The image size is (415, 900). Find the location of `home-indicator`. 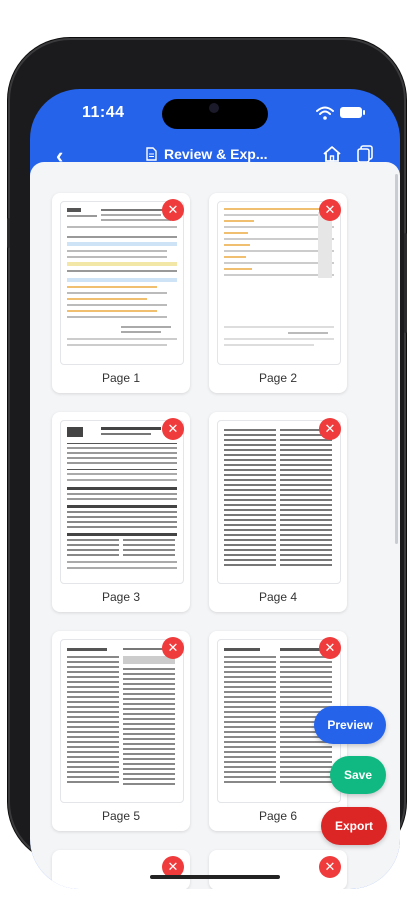

home-indicator is located at coordinates (215, 877).